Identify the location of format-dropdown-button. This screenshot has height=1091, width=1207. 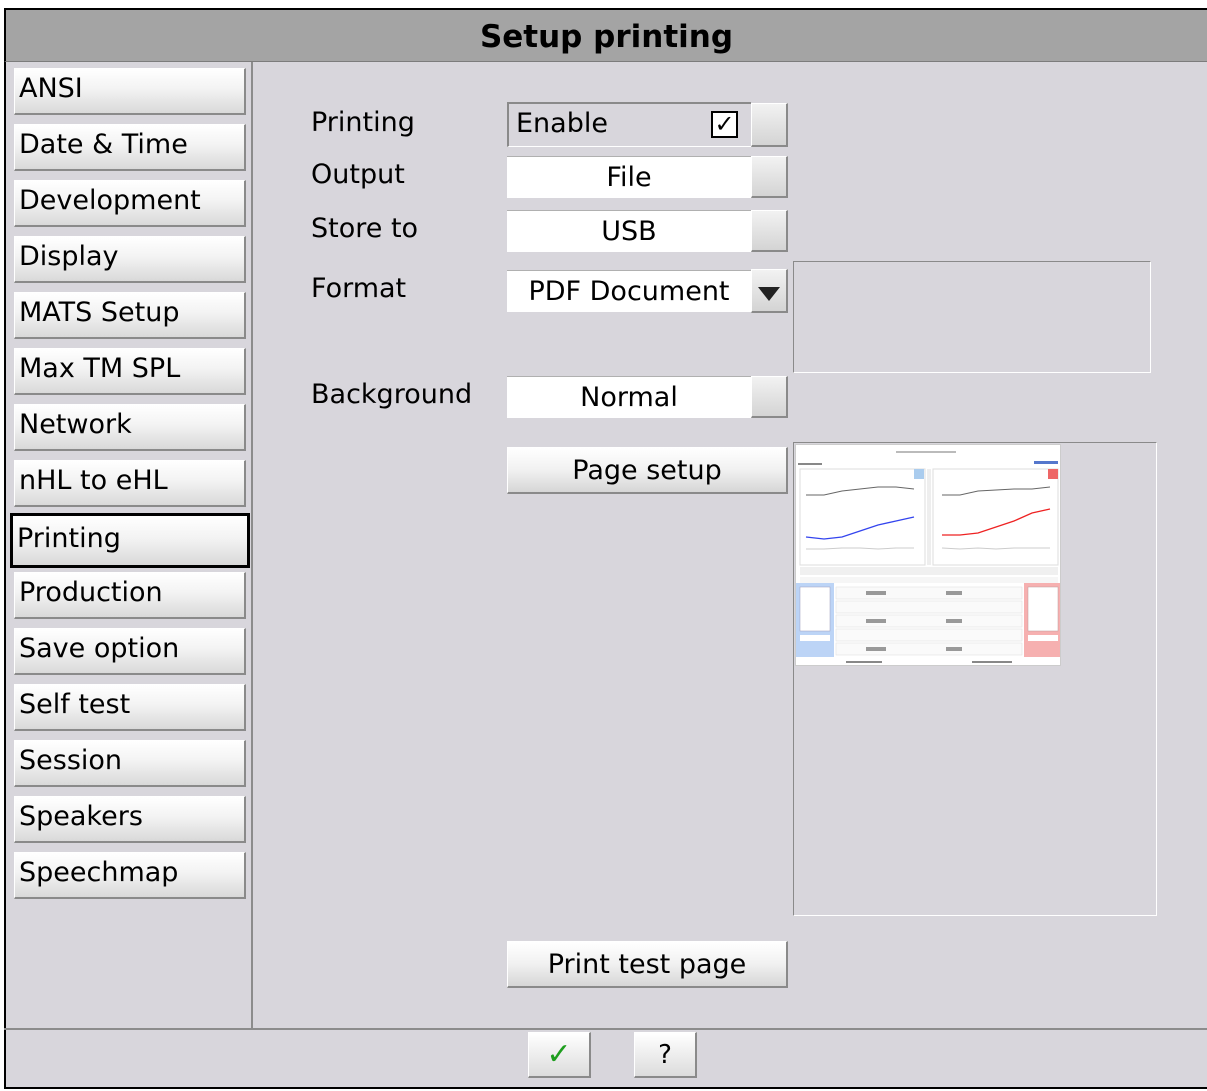
(769, 291).